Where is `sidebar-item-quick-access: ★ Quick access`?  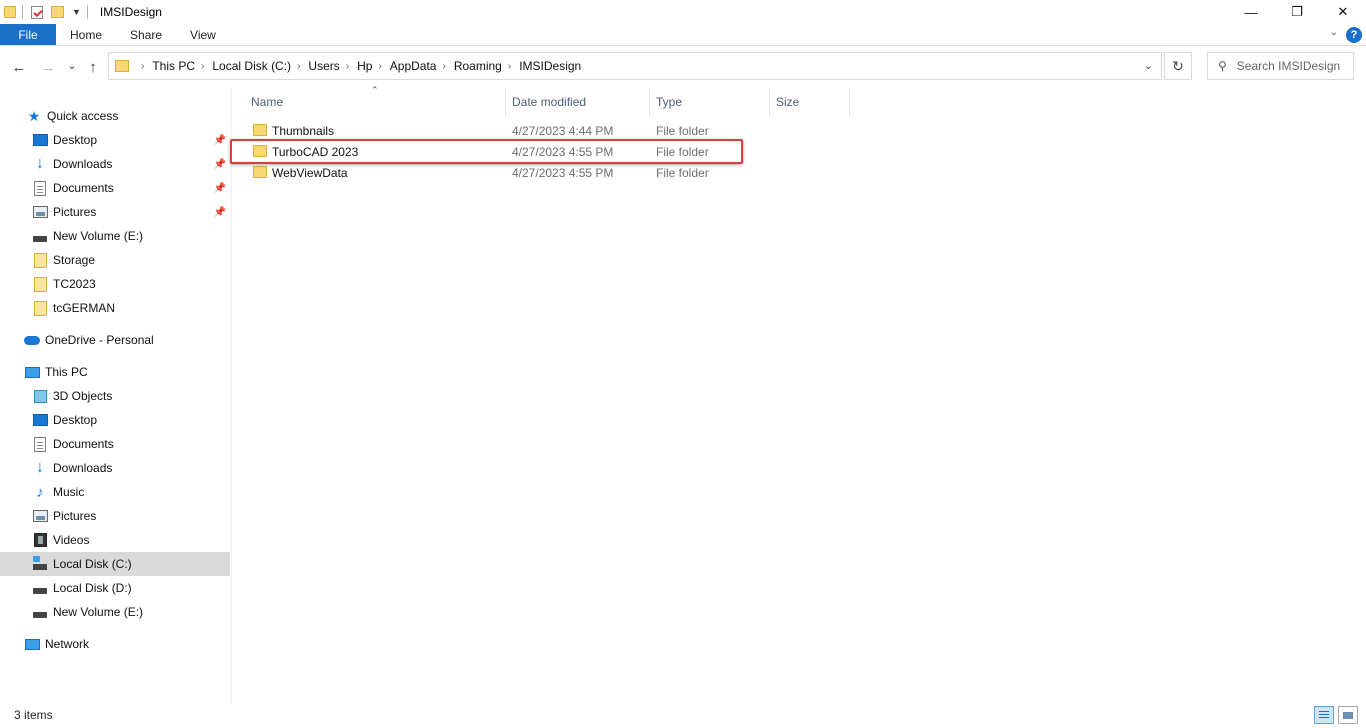 sidebar-item-quick-access: ★ Quick access is located at coordinates (115, 116).